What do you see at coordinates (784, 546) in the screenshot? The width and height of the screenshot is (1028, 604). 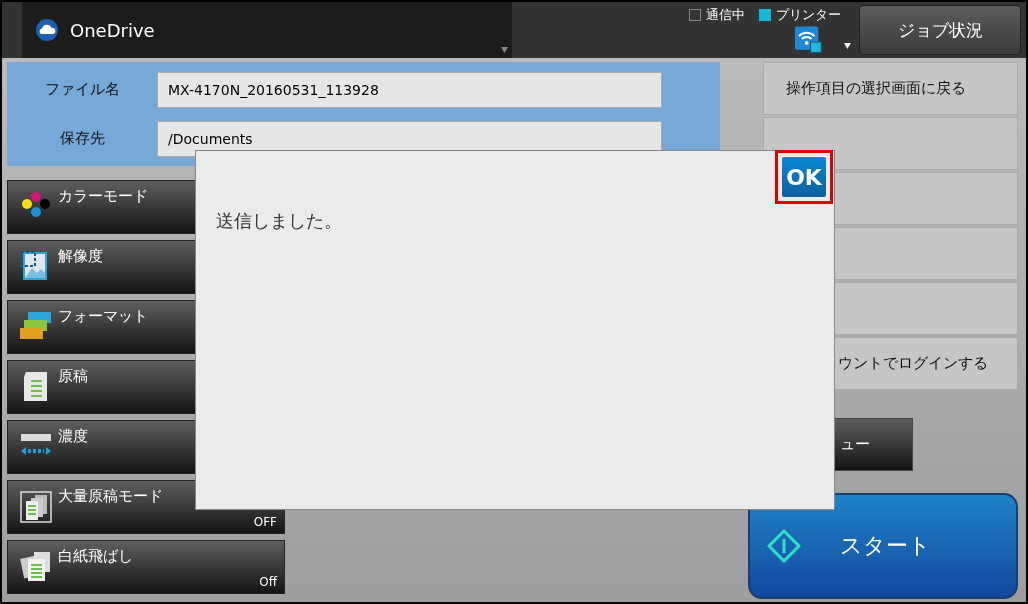 I see `start-icon` at bounding box center [784, 546].